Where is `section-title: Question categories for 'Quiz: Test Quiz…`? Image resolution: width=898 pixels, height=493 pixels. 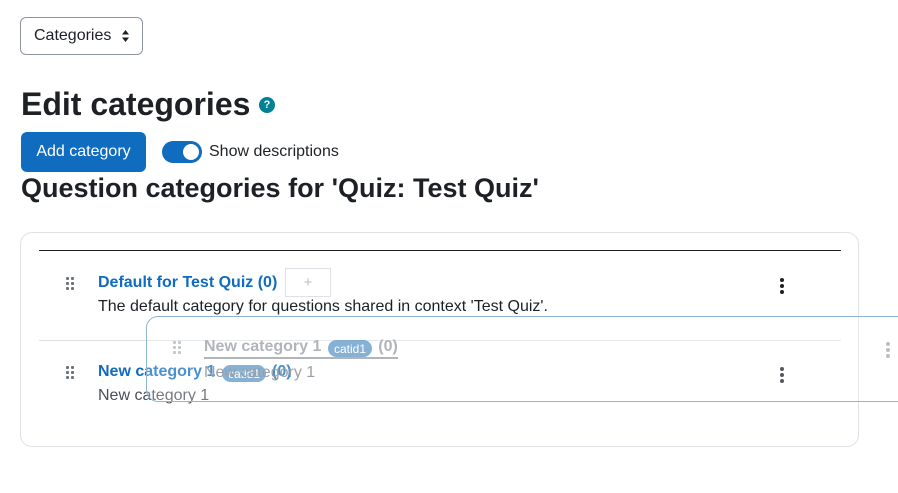
section-title: Question categories for 'Quiz: Test Quiz… is located at coordinates (280, 188).